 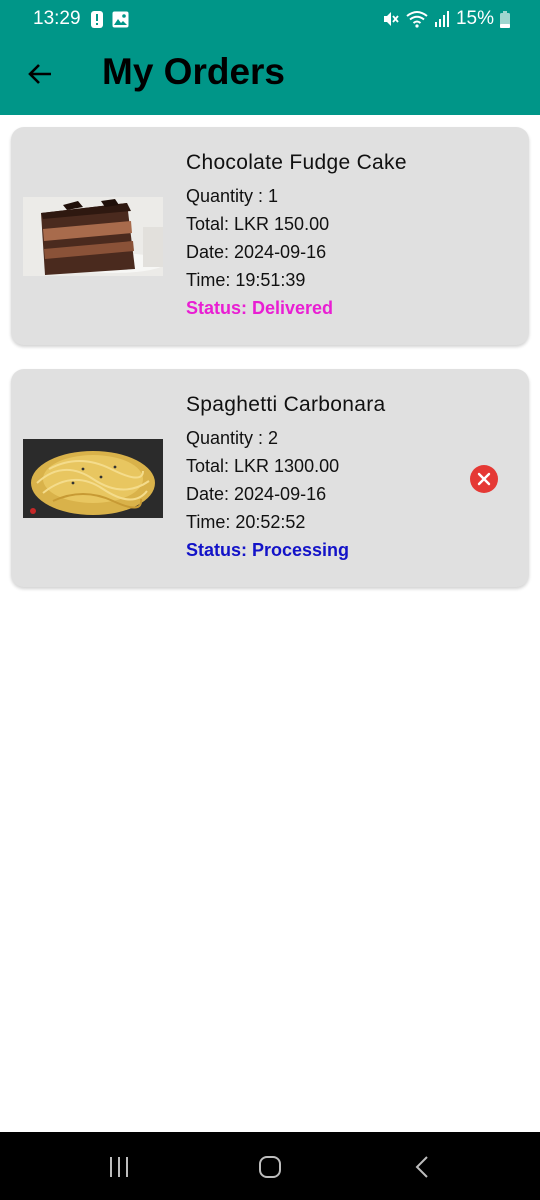 I want to click on order-total: Total: LKR 1300.00, so click(x=263, y=466).